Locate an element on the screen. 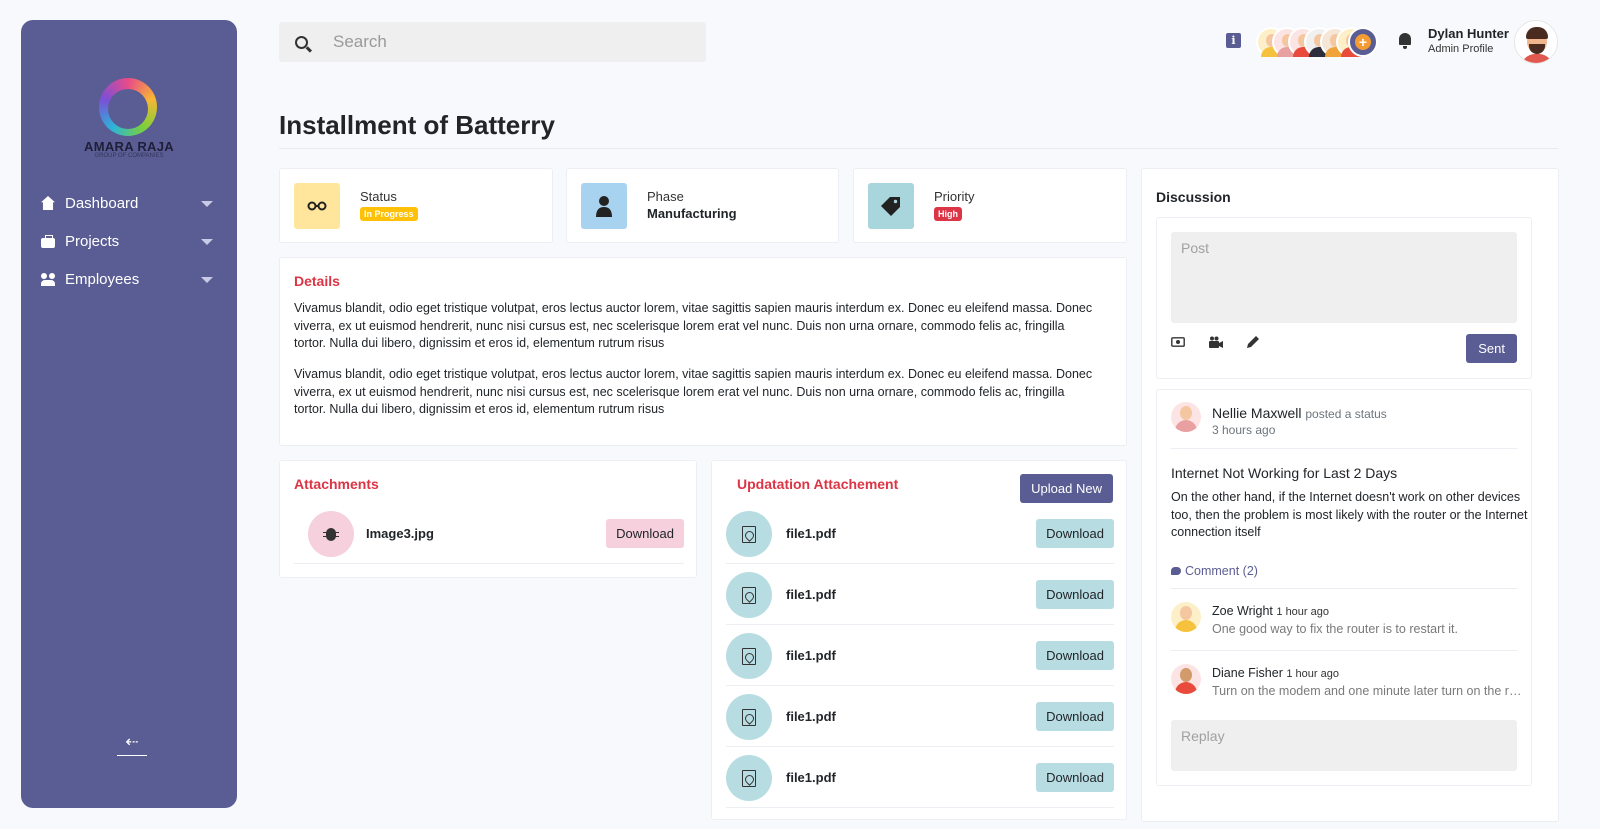 Image resolution: width=1600 pixels, height=829 pixels. home-icon is located at coordinates (48, 203).